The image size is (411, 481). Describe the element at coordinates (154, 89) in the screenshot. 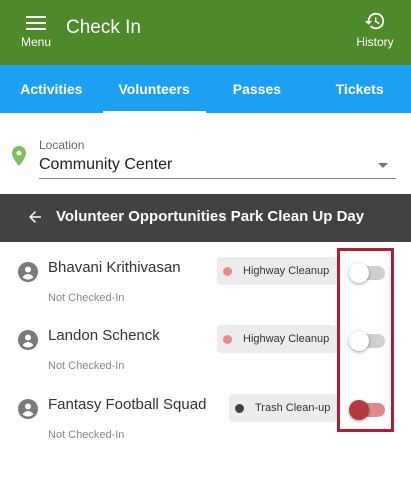

I see `tab-volunteers: Volunteers` at that location.